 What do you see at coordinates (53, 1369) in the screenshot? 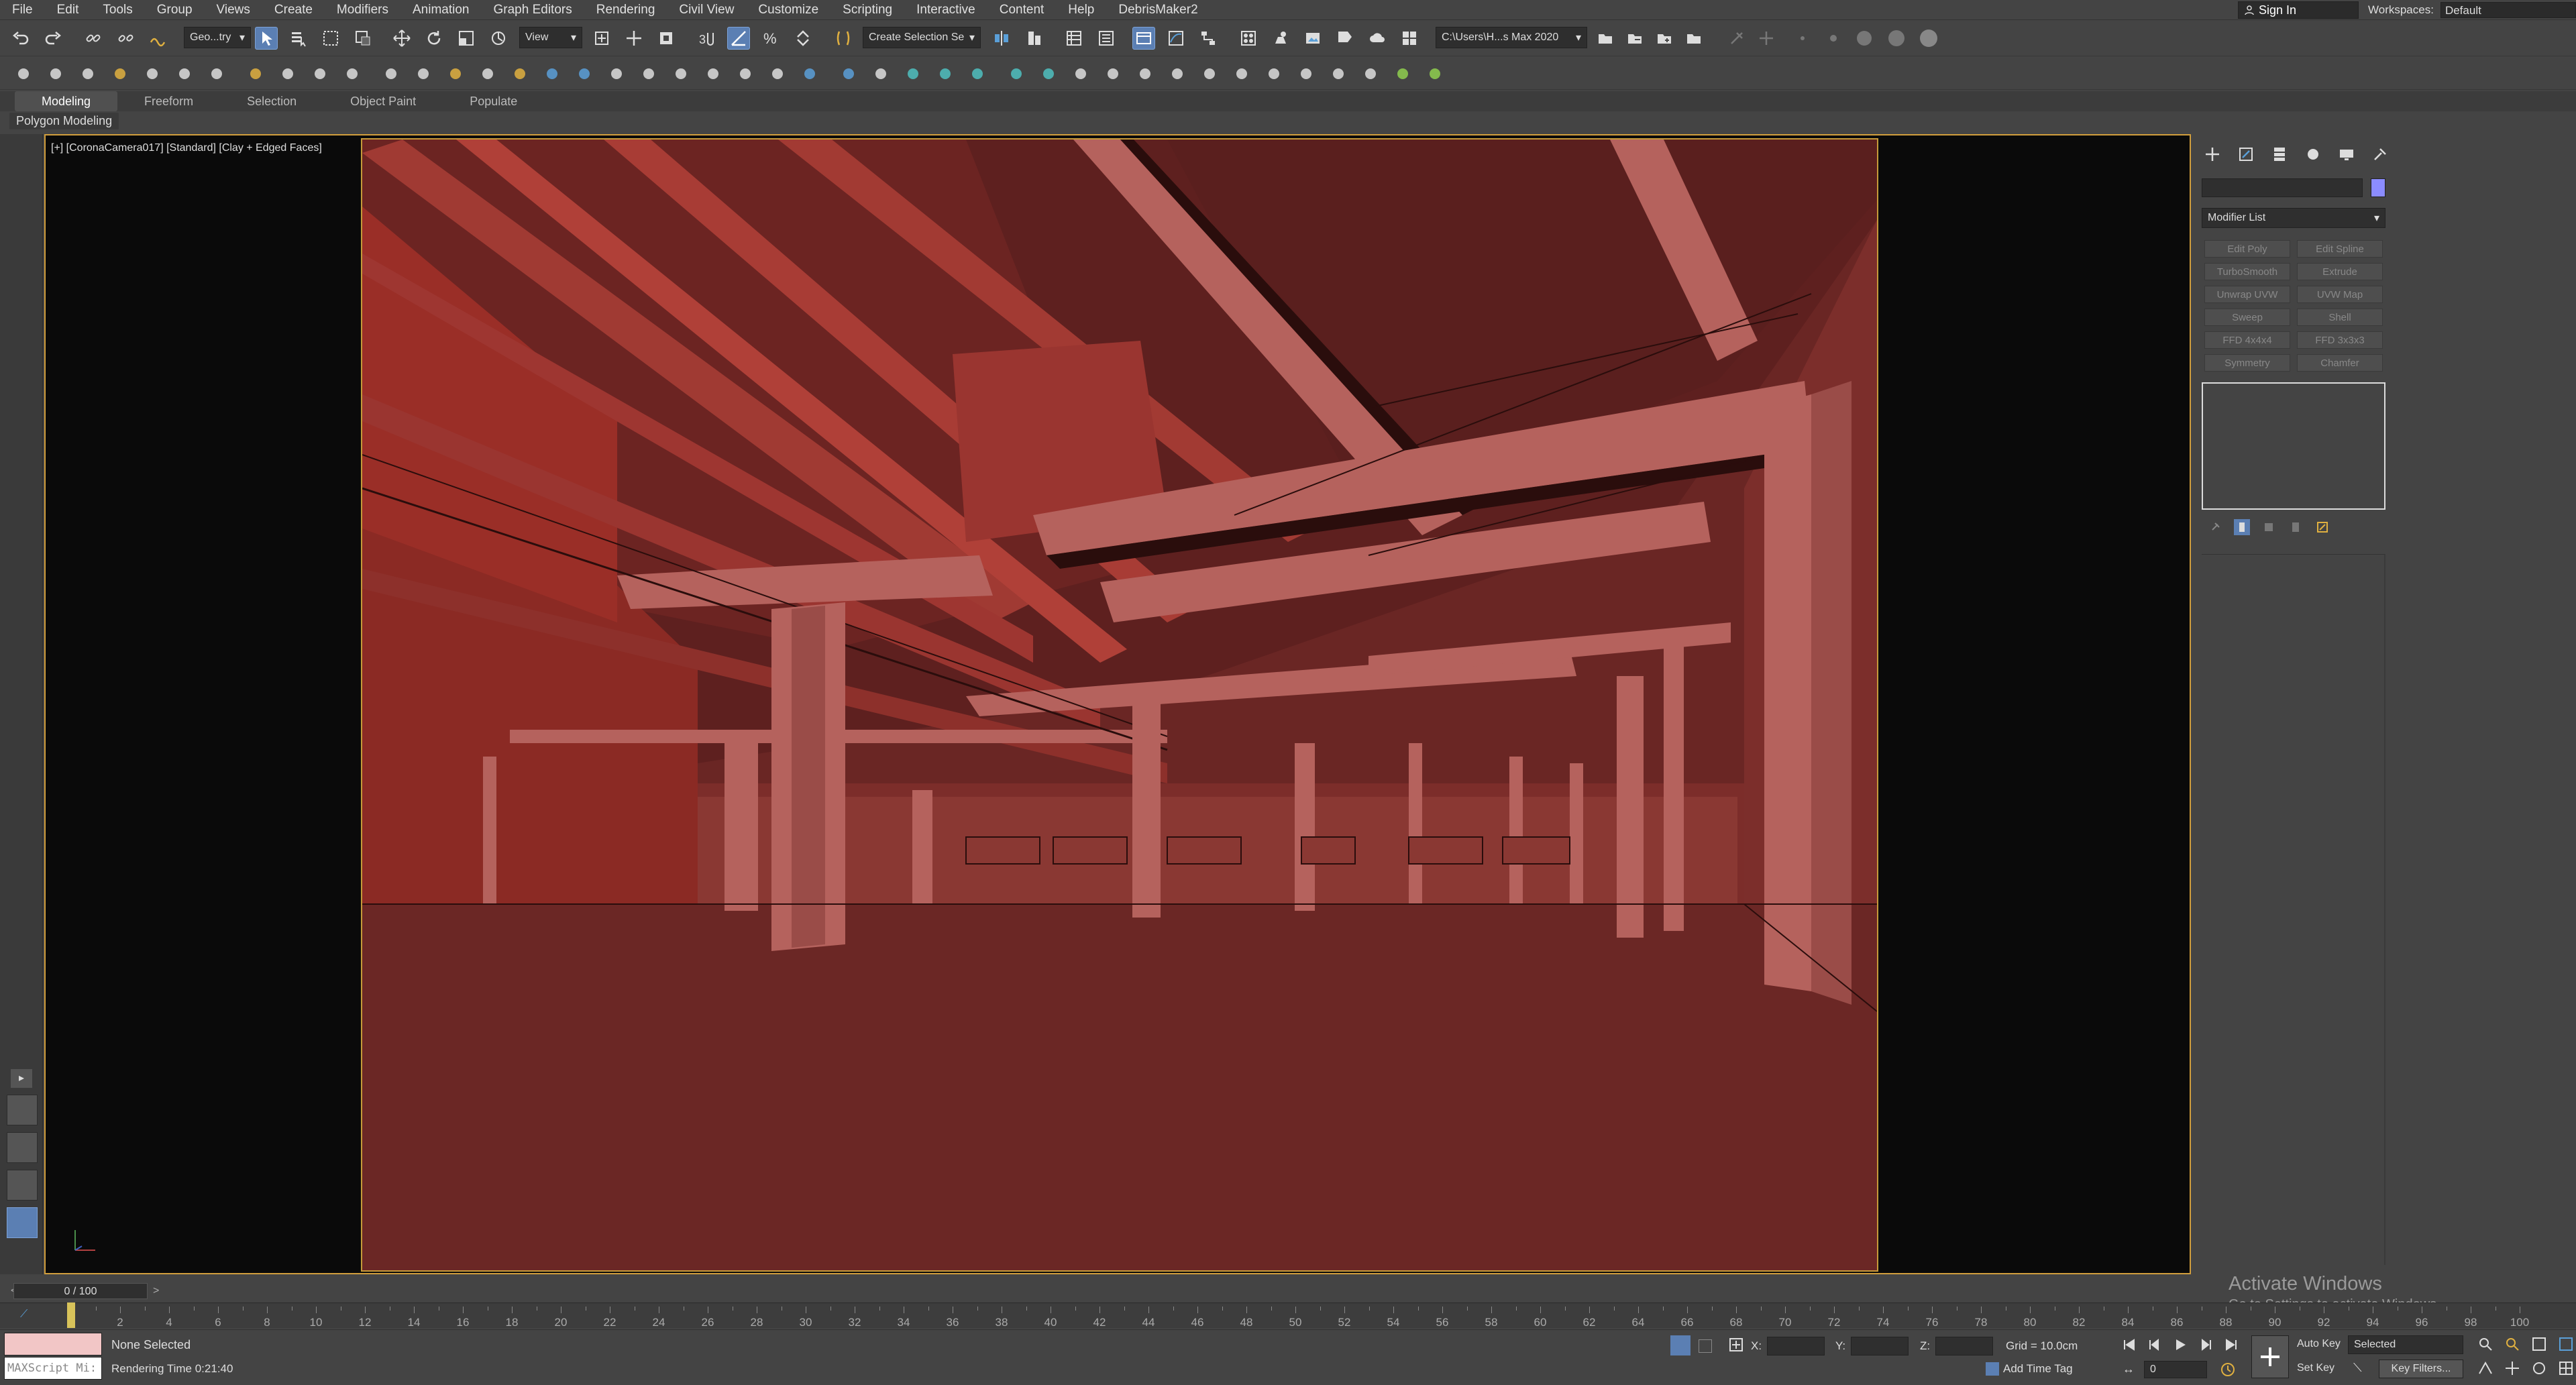
I see `maxscript-mini-listener: MAXScript Mi:` at bounding box center [53, 1369].